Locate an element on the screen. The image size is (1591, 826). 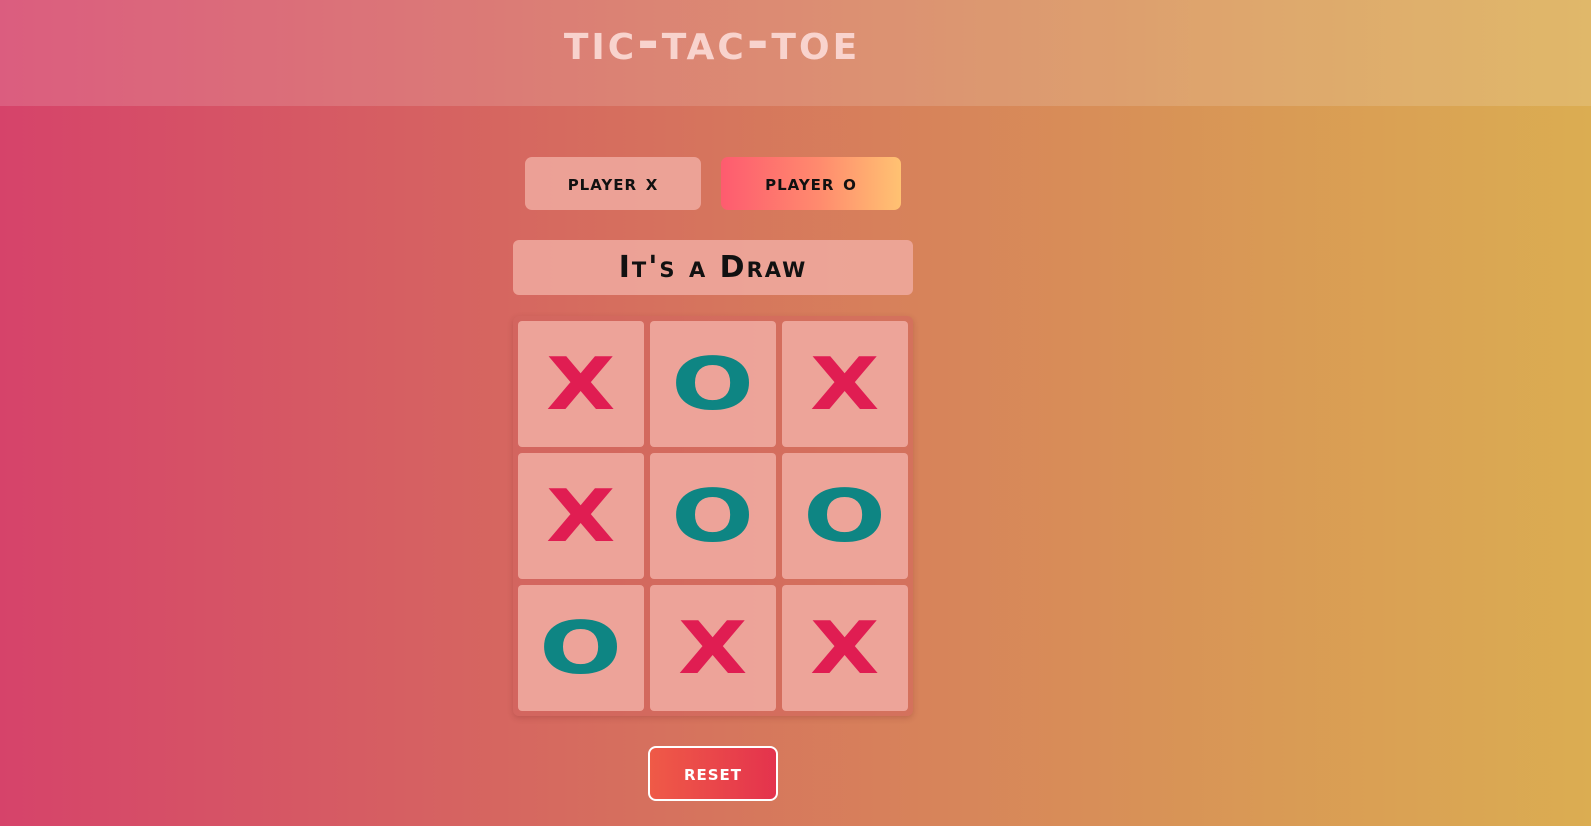
reset-button: Reset is located at coordinates (713, 773).